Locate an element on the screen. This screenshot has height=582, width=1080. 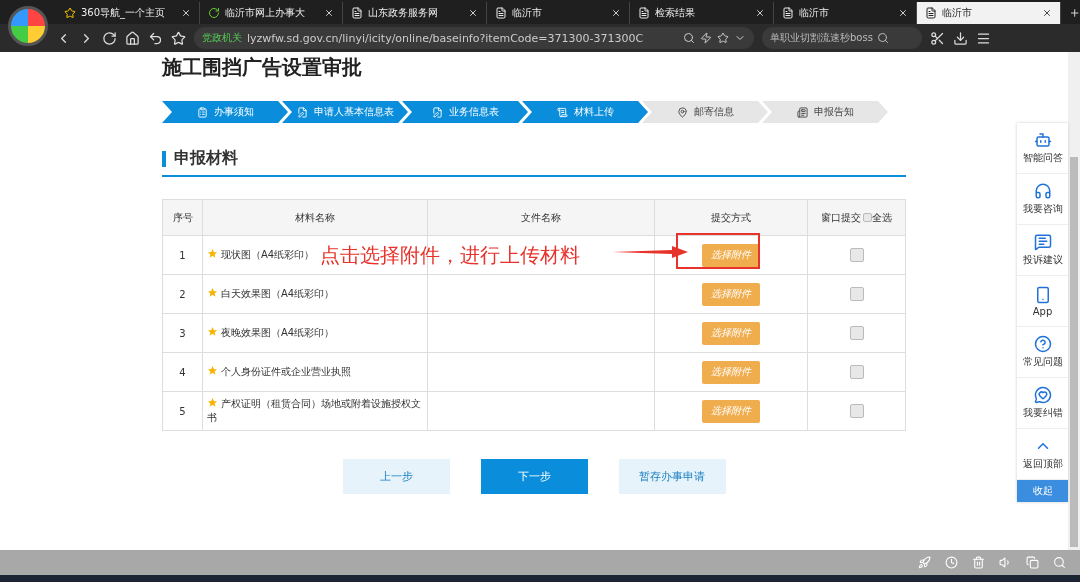
home-icon is located at coordinates (132, 38).